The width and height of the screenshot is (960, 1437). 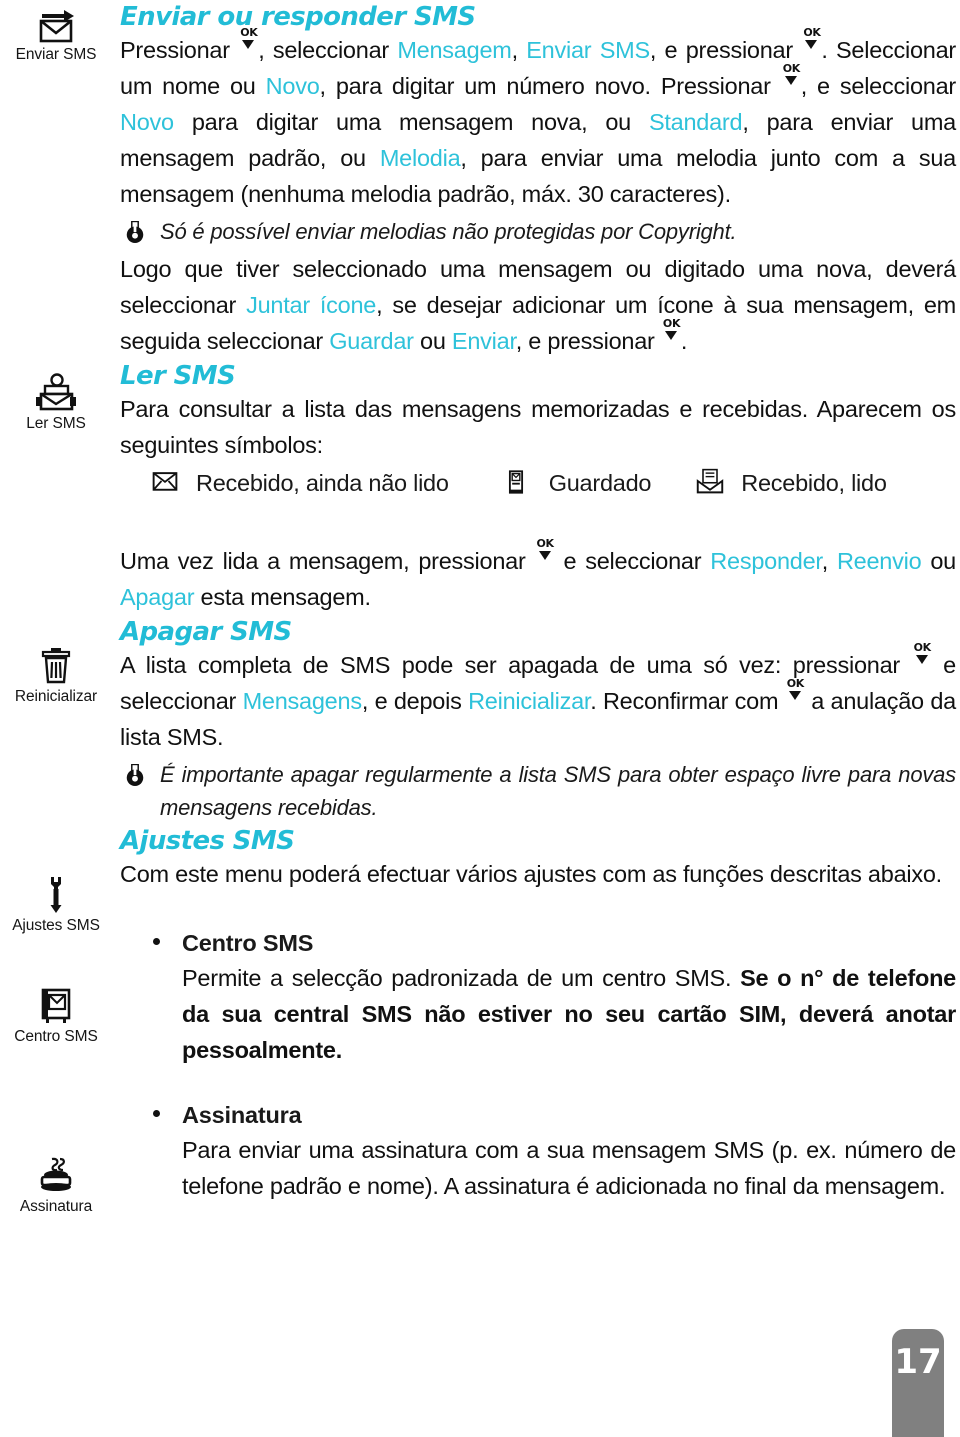 I want to click on opened-envelope-icon, so click(x=712, y=483).